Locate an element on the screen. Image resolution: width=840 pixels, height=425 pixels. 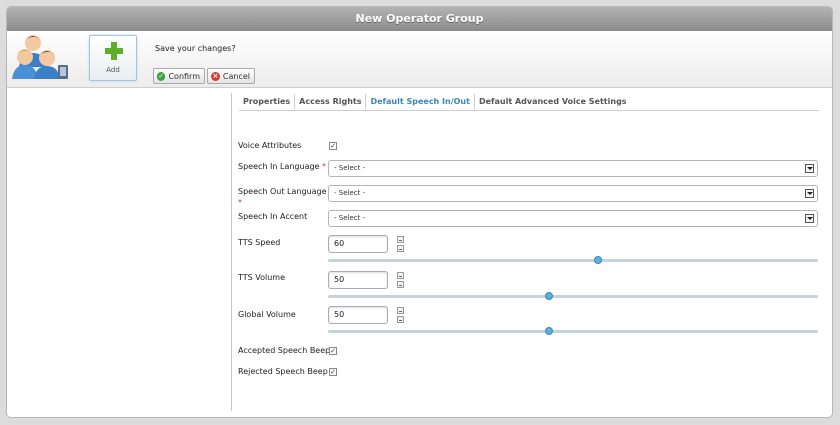
tts-volume-label: TTS Volume is located at coordinates (262, 277).